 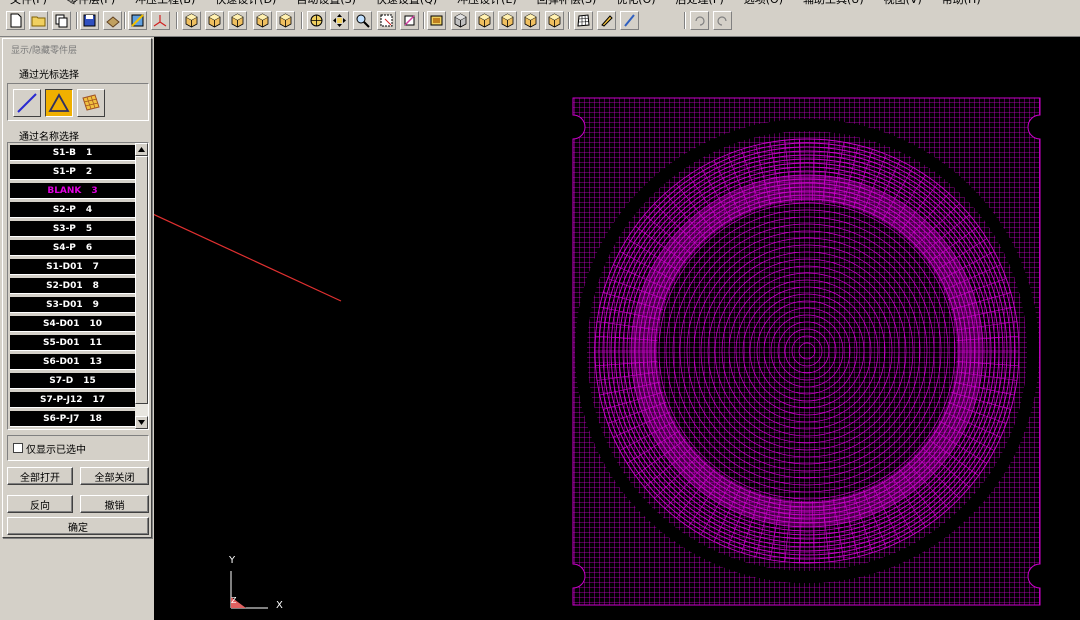 I want to click on shaded-button, so click(x=436, y=20).